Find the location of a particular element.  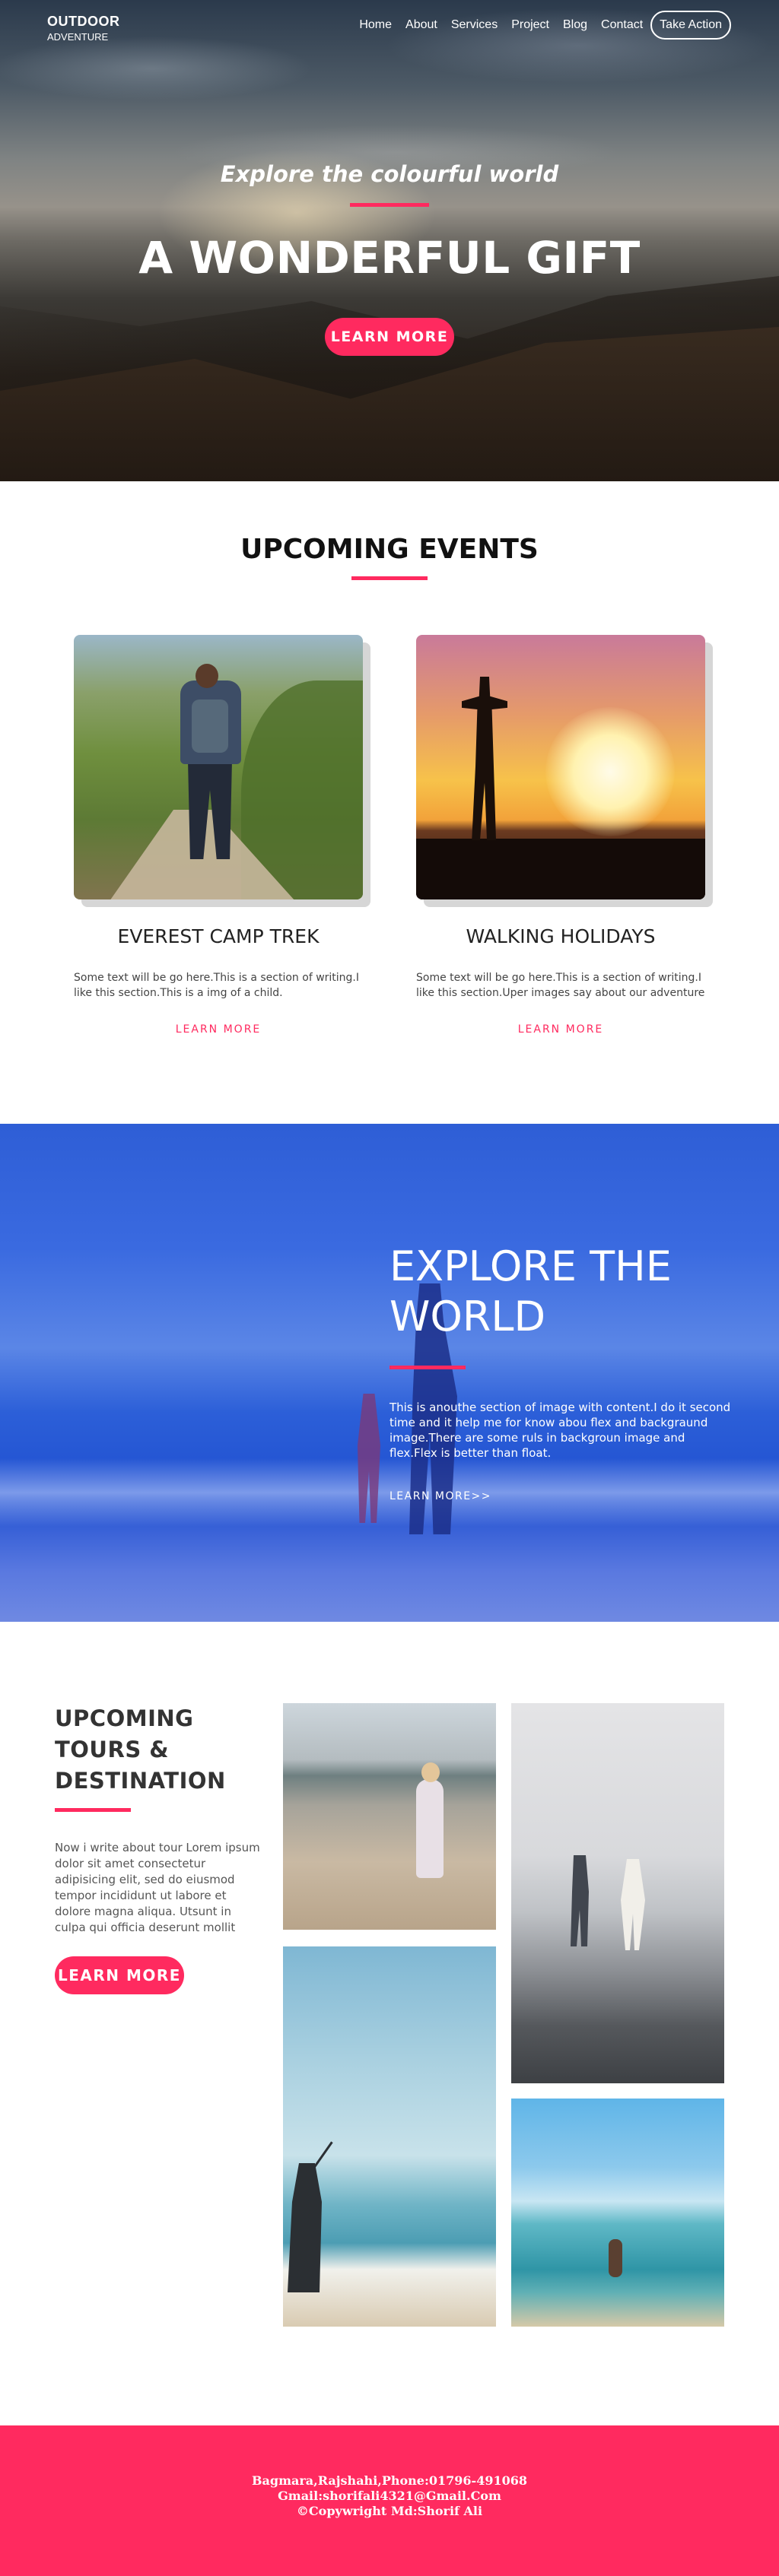

footer-address: Bagmara,Rajshahi,Phone:01796-491068 is located at coordinates (389, 2480).